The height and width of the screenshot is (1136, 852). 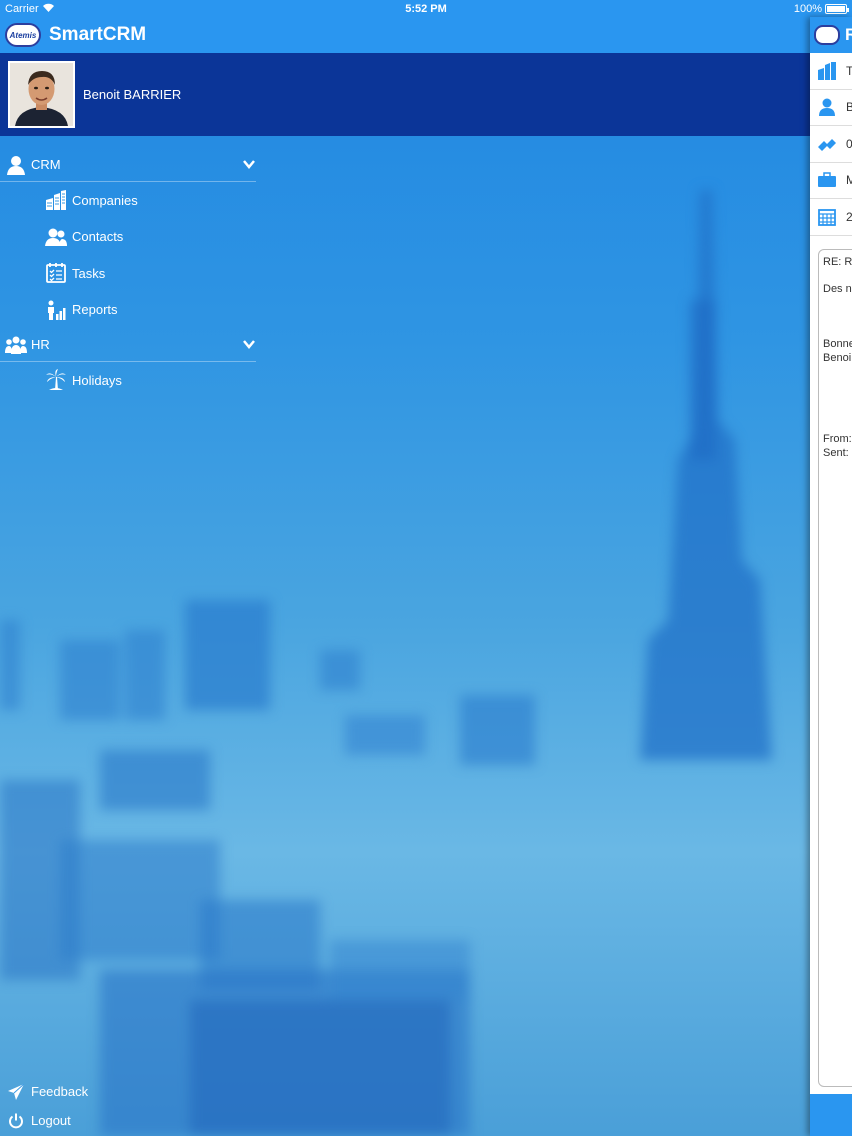 I want to click on status-time: 5:52 PM, so click(x=426, y=8).